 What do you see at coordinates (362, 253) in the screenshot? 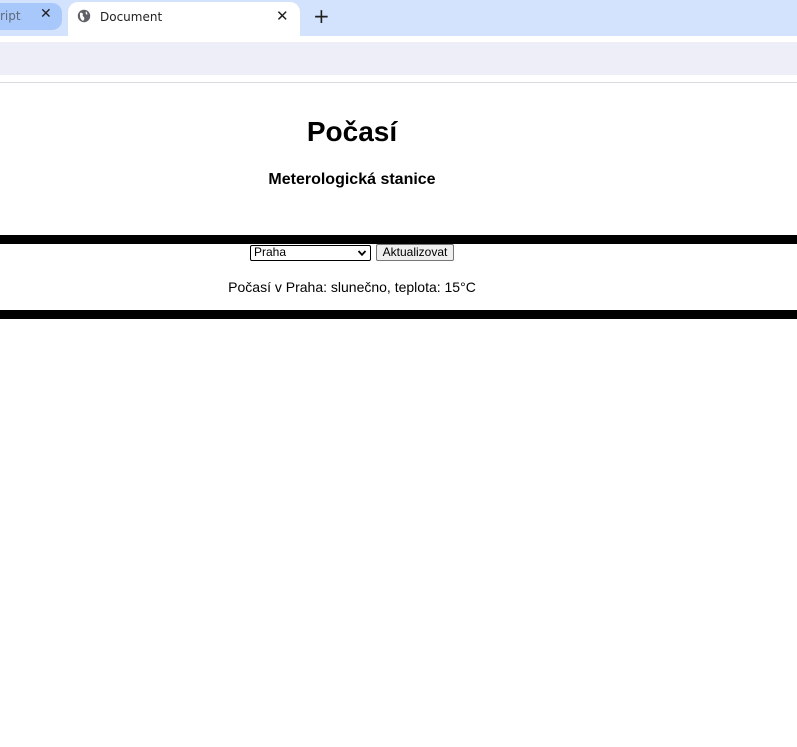
I see `chevron-down-icon` at bounding box center [362, 253].